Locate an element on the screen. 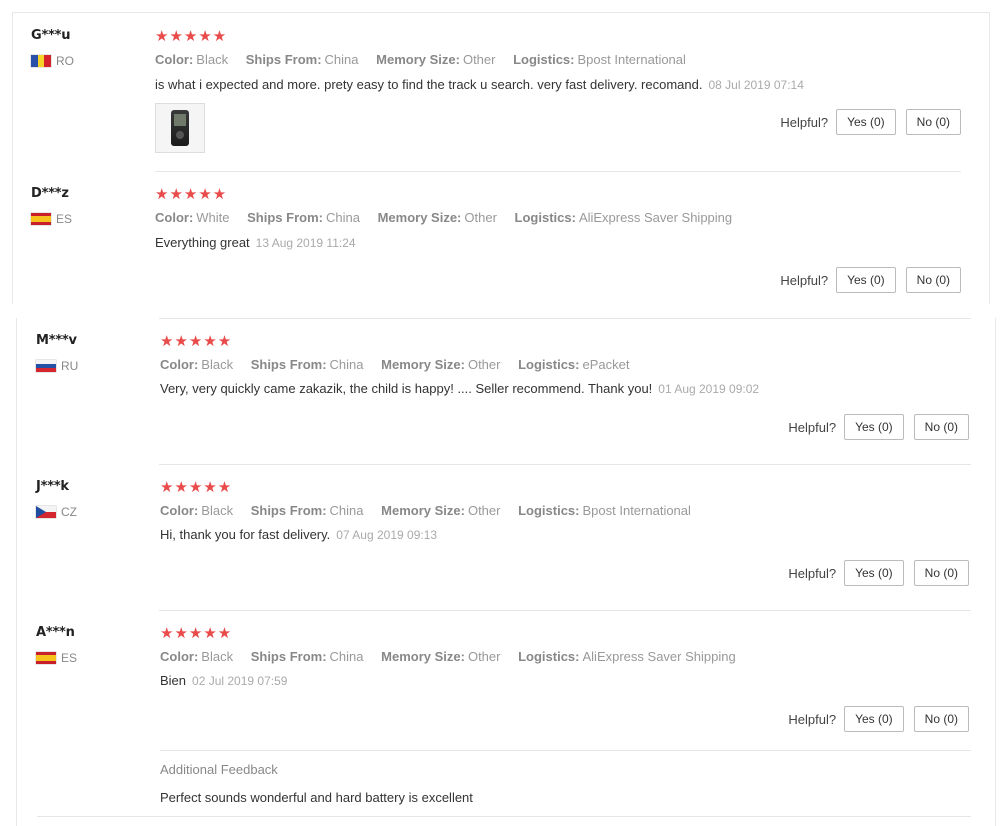 This screenshot has height=826, width=1000. reviewer-name: J***k is located at coordinates (52, 486).